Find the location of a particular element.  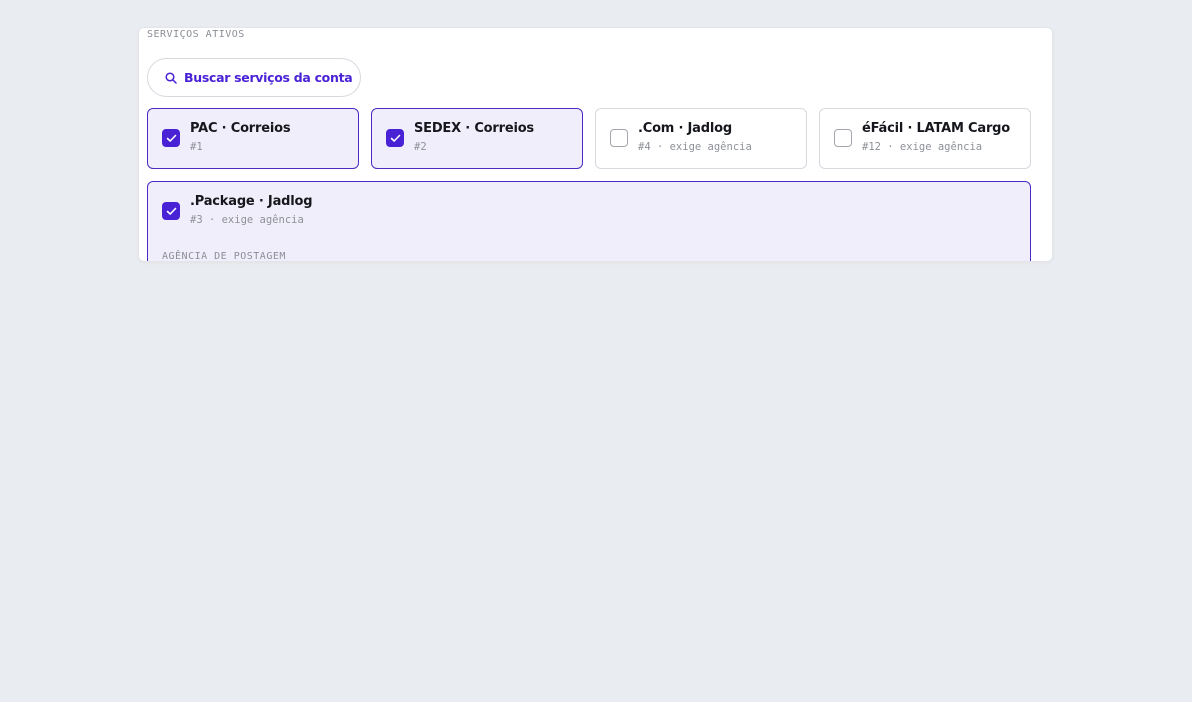

service-name: .Com · Jadlog is located at coordinates (685, 128).